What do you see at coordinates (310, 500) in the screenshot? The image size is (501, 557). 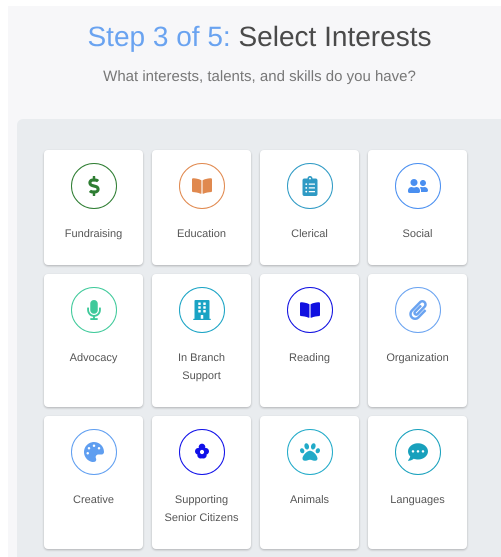 I see `interest-label: Animals` at bounding box center [310, 500].